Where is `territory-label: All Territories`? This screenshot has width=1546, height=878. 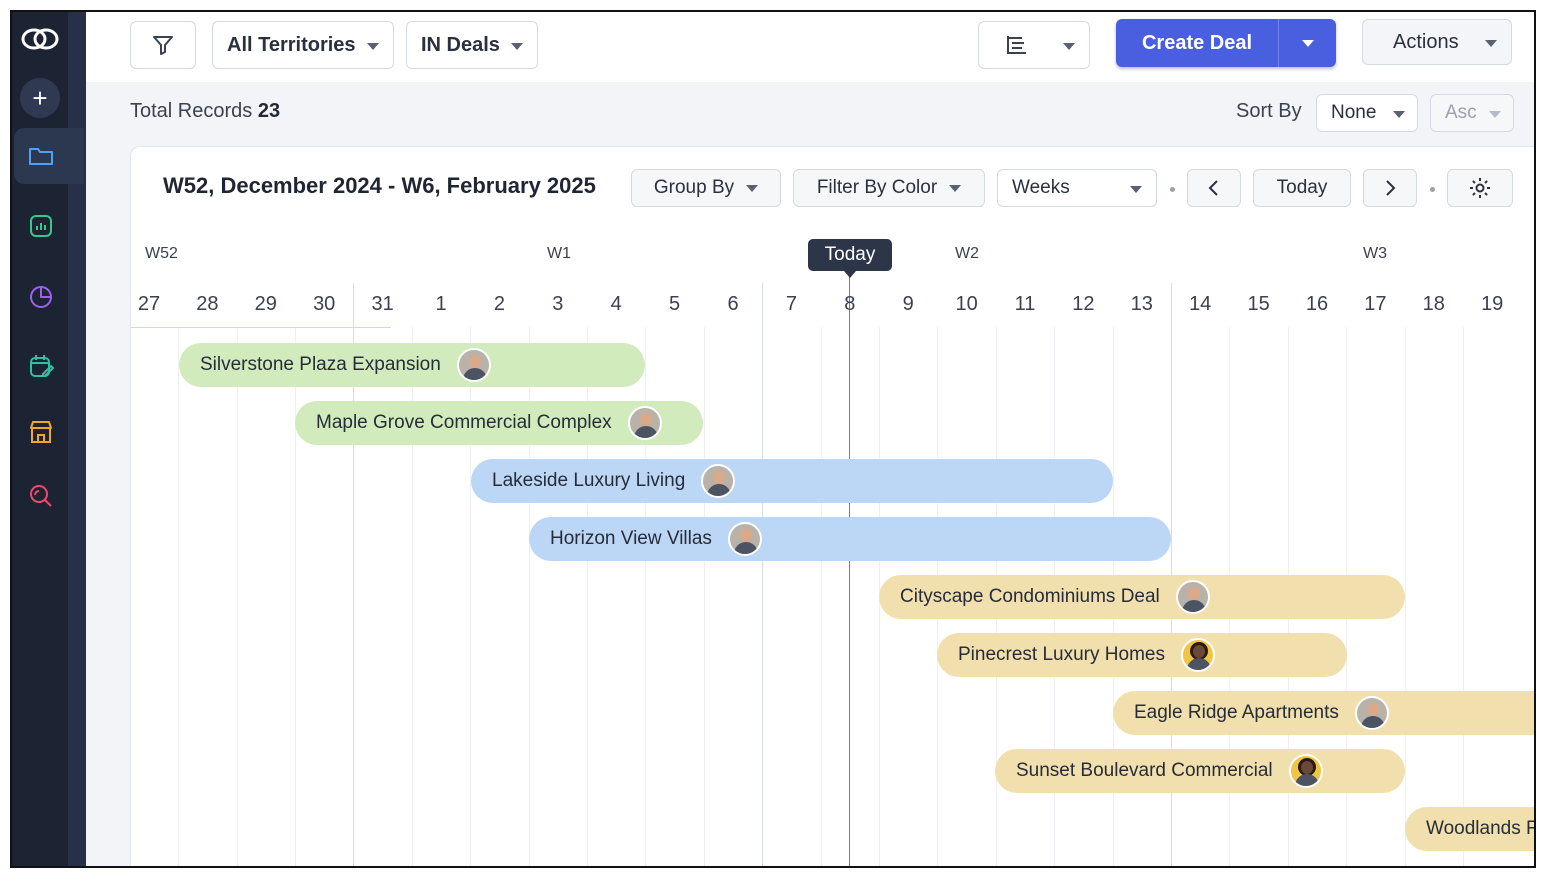
territory-label: All Territories is located at coordinates (291, 44).